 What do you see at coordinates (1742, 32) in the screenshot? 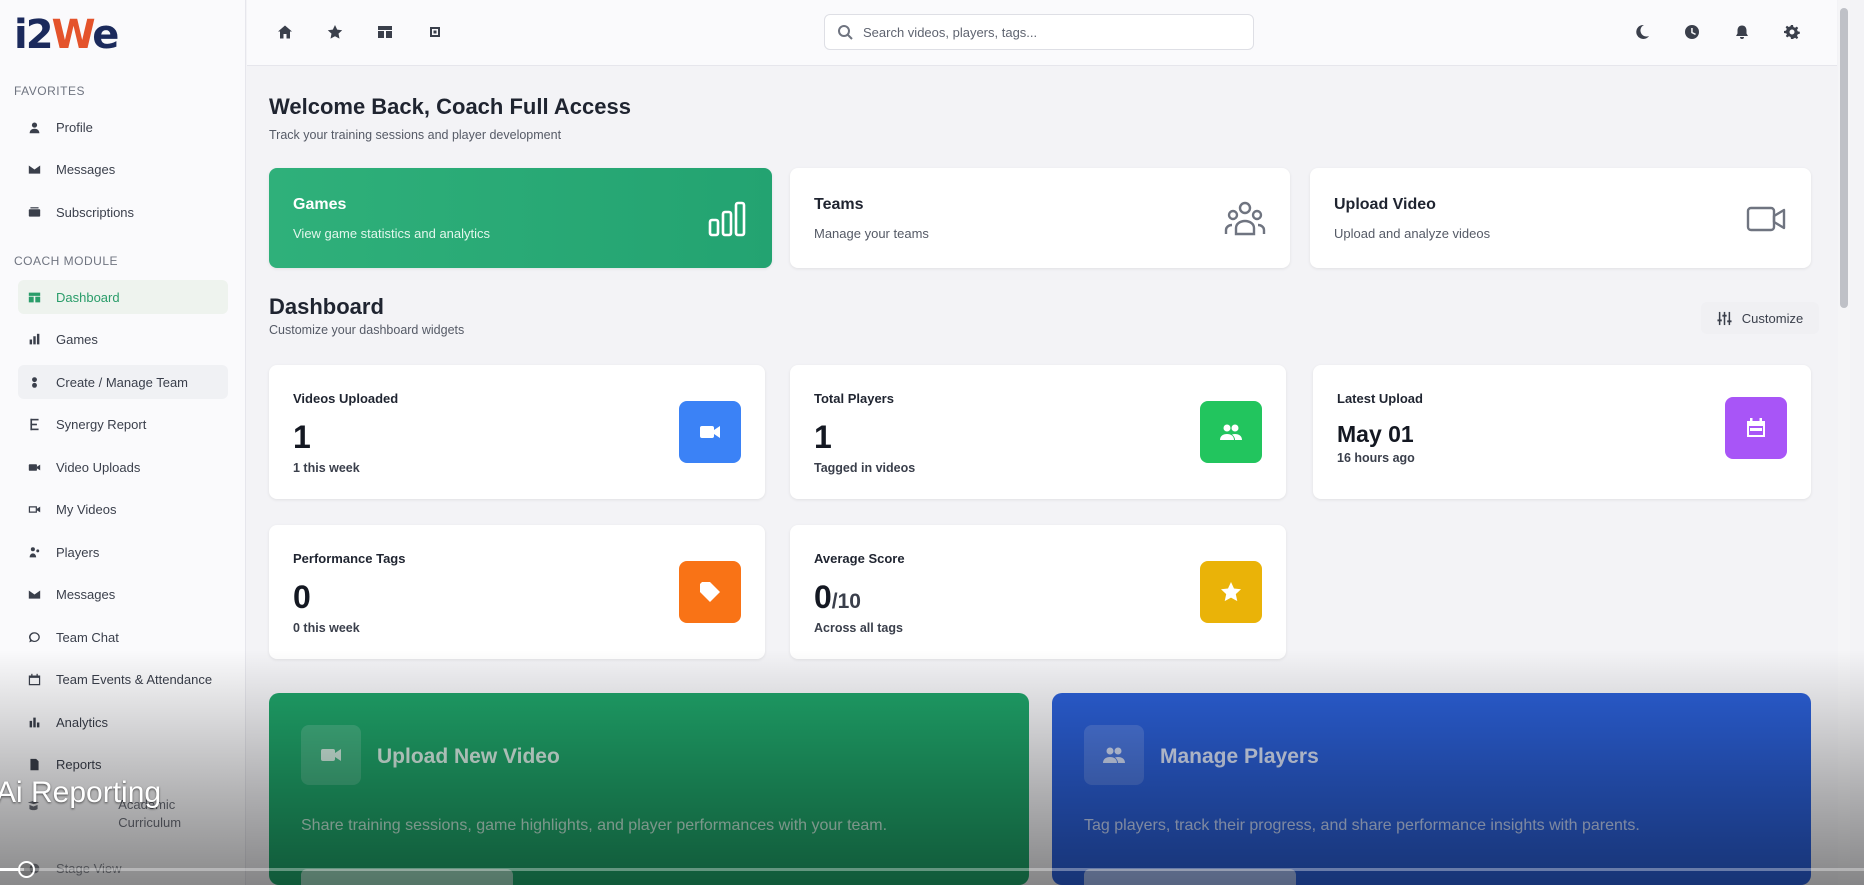
I see `bell-icon` at bounding box center [1742, 32].